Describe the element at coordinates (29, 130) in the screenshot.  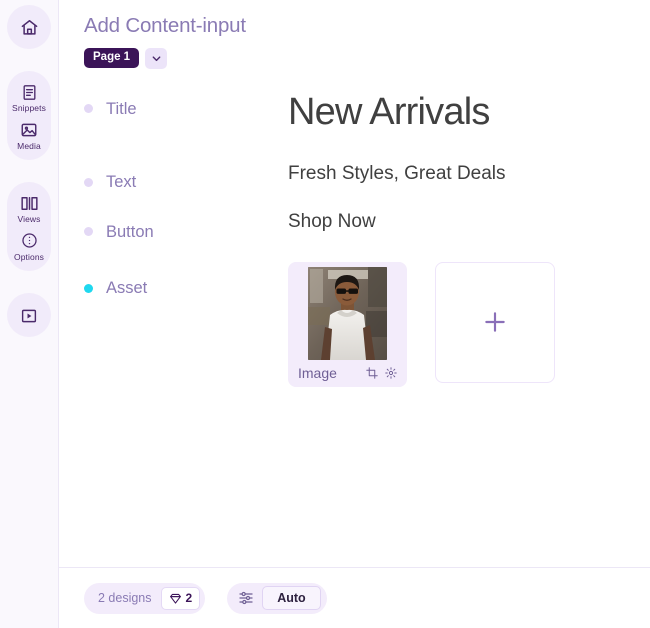
I see `media-icon` at that location.